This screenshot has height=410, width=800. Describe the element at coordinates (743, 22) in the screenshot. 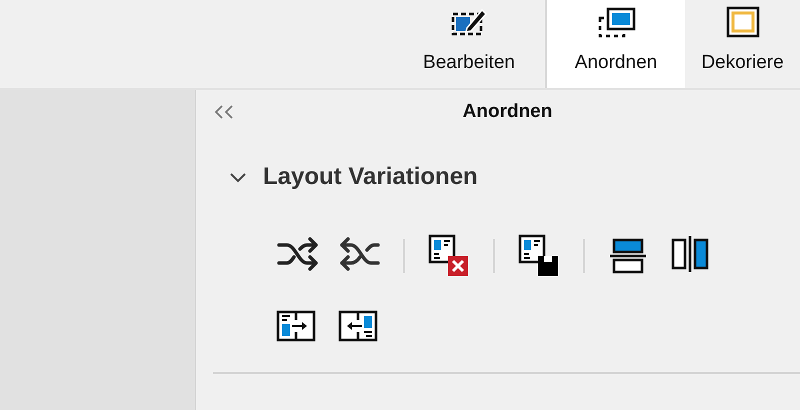

I see `frame-icon` at that location.